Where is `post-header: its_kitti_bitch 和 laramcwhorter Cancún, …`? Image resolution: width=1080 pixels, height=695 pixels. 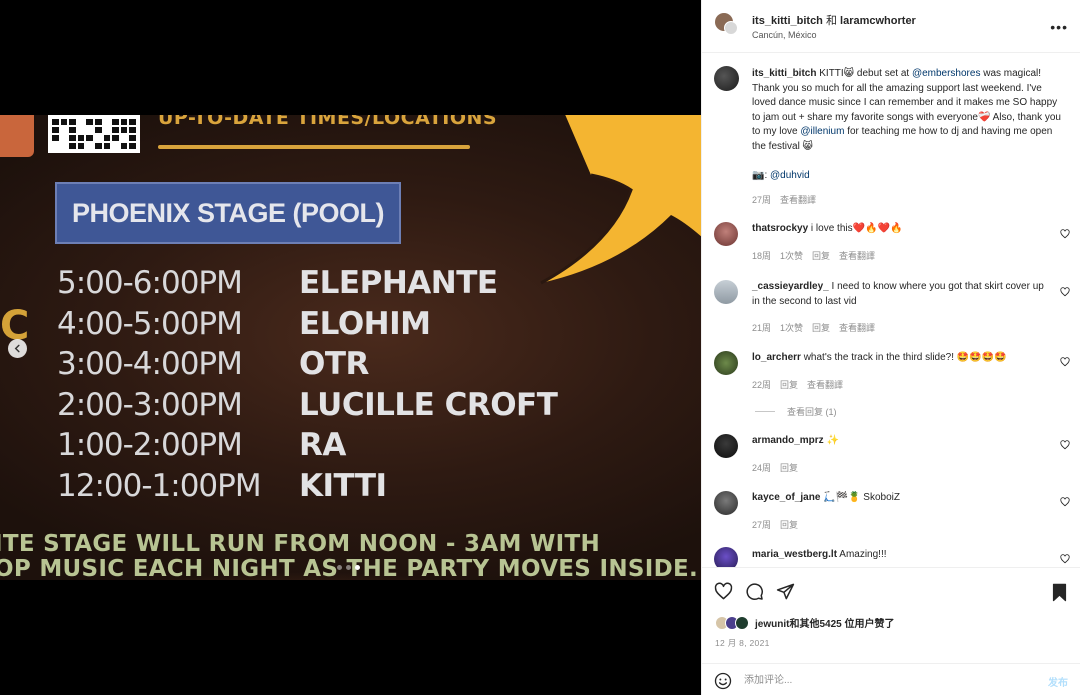
post-header: its_kitti_bitch 和 laramcwhorter Cancún, … is located at coordinates (891, 26).